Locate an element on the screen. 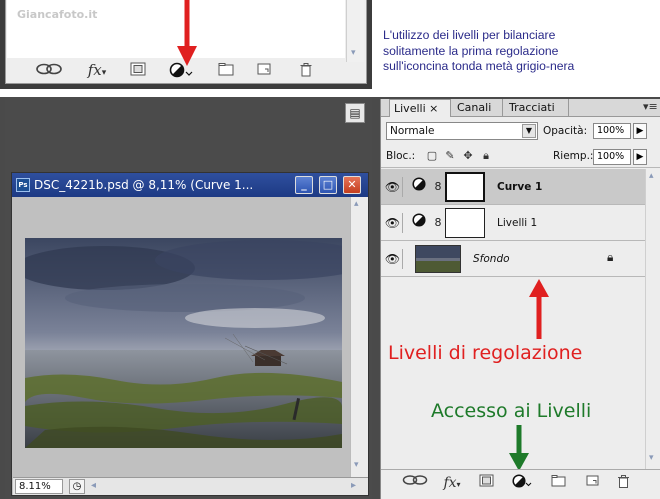  panel-toggle-icon: ▤ is located at coordinates (355, 113).